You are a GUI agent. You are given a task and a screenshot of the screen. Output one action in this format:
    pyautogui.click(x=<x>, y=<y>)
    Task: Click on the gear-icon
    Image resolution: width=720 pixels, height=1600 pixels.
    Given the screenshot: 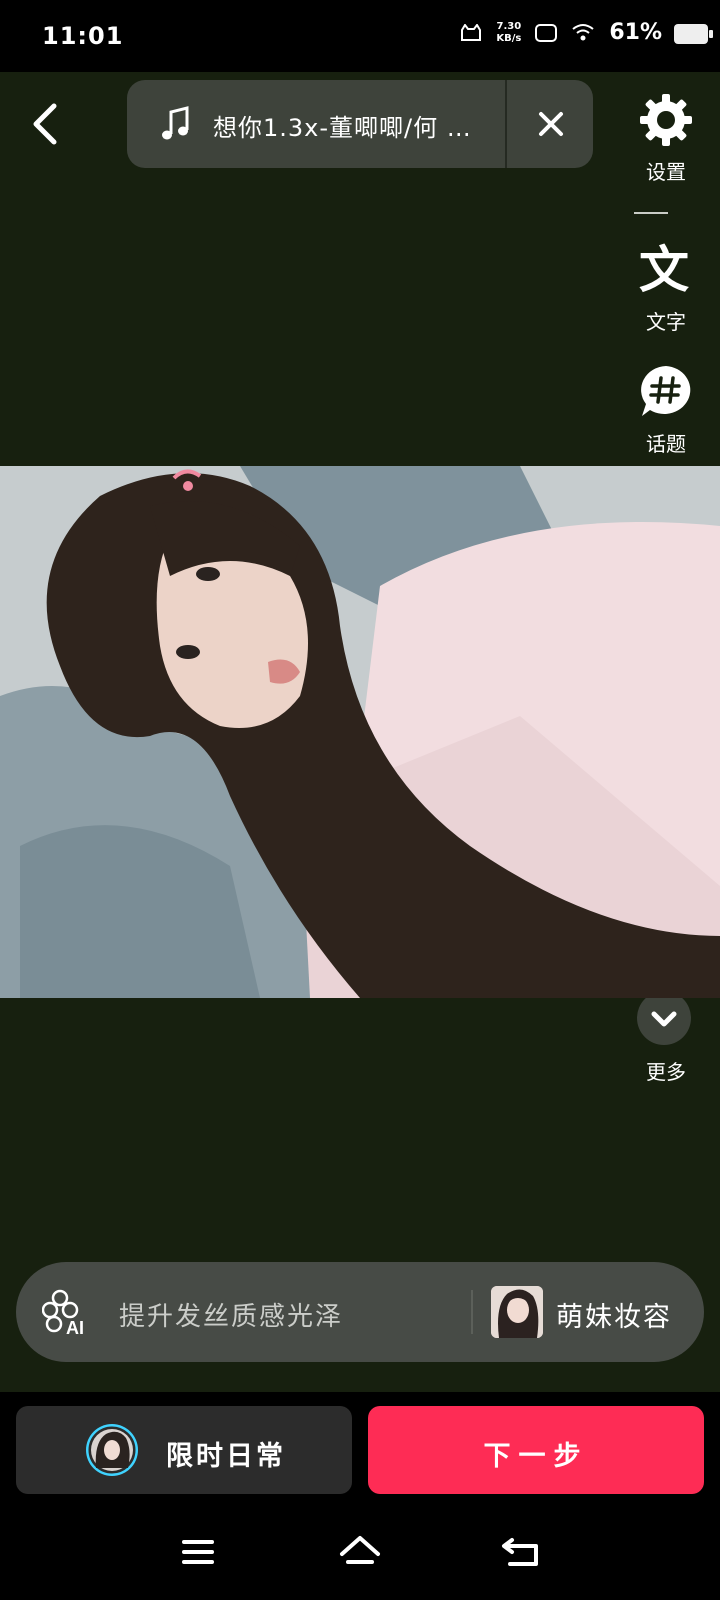 What is the action you would take?
    pyautogui.click(x=666, y=120)
    